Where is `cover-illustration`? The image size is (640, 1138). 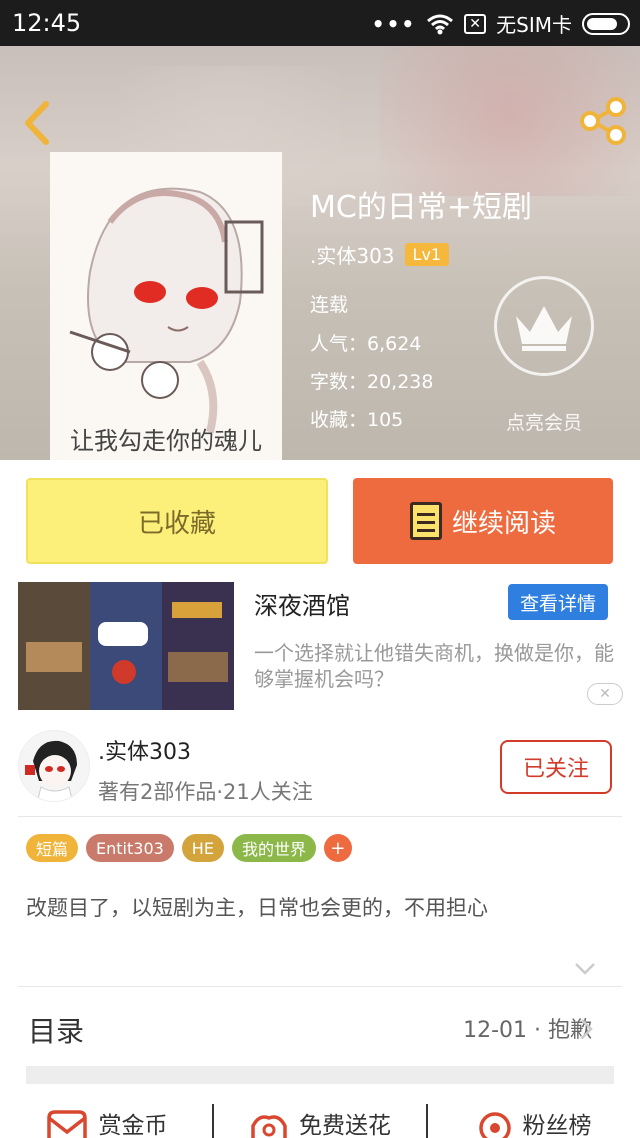 cover-illustration is located at coordinates (166, 306).